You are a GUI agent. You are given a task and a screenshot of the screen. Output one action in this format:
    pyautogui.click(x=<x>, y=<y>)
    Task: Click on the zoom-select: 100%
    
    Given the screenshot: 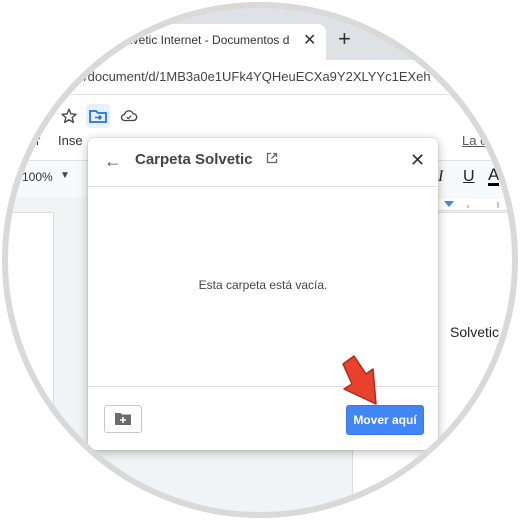 What is the action you would take?
    pyautogui.click(x=37, y=177)
    